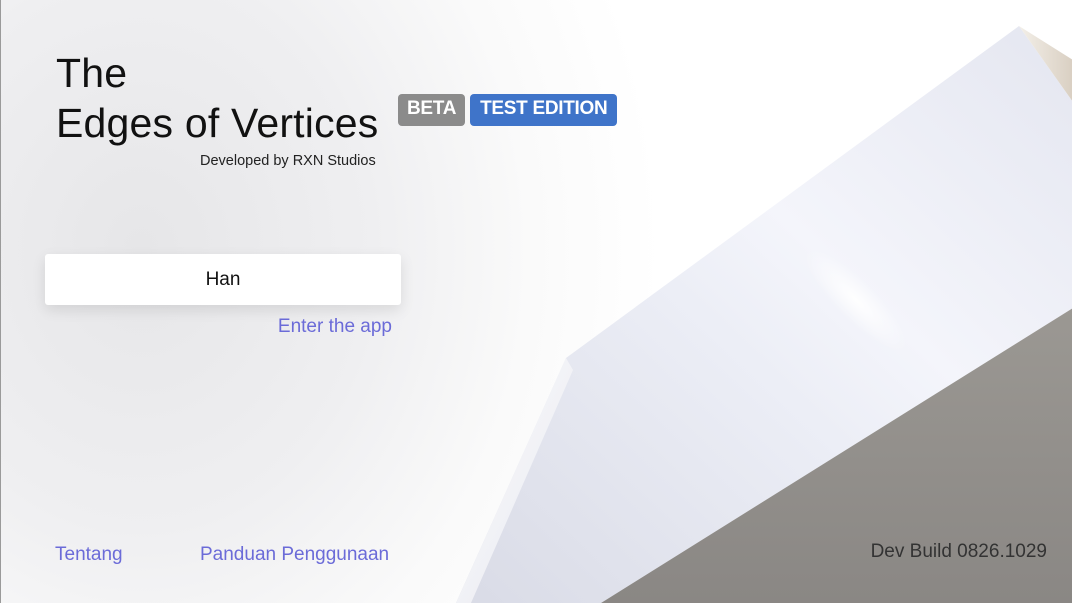  I want to click on beta-badge: BETA, so click(432, 110).